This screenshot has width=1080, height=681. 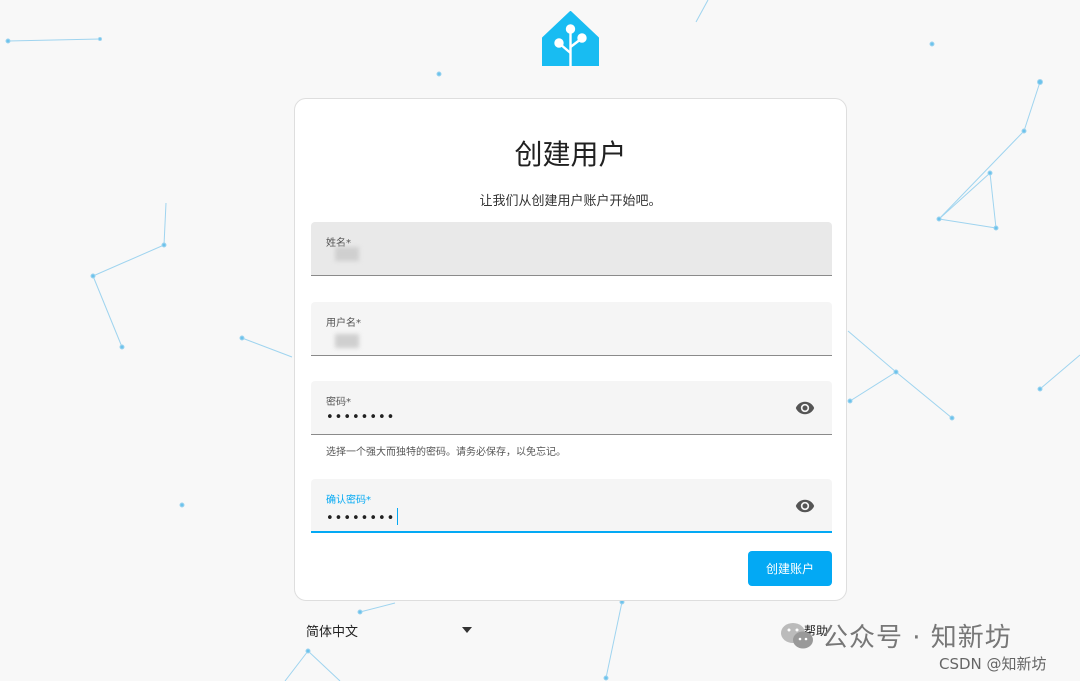 What do you see at coordinates (338, 402) in the screenshot?
I see `password-field-label: 密码*` at bounding box center [338, 402].